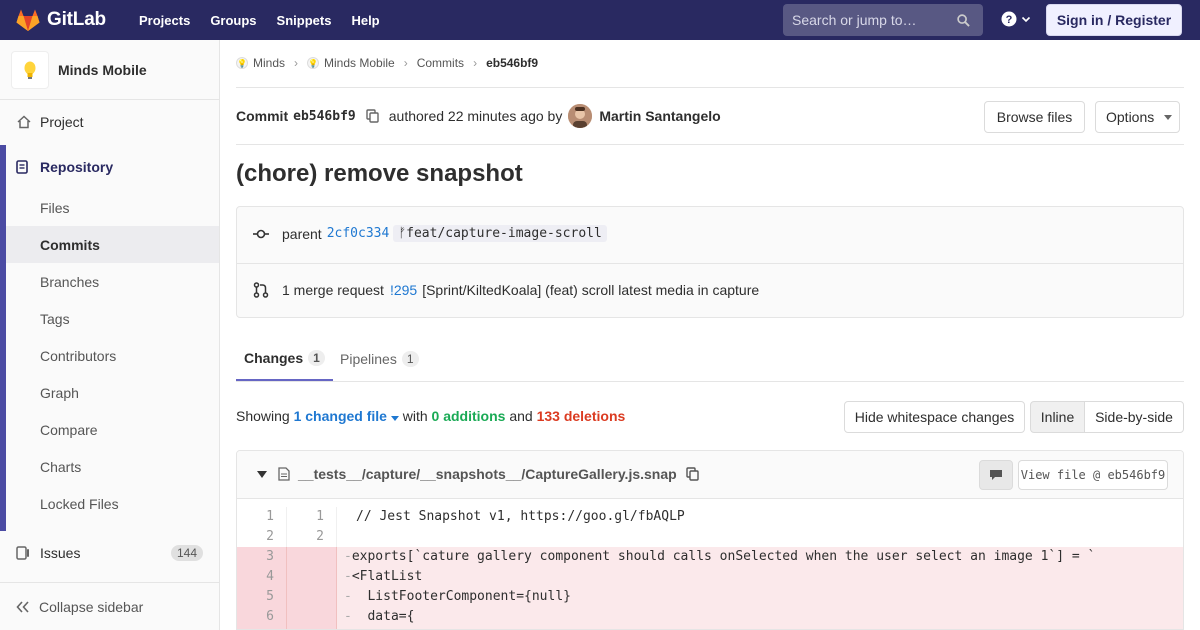  I want to click on sidebar-item-compare: Compare, so click(112, 429).